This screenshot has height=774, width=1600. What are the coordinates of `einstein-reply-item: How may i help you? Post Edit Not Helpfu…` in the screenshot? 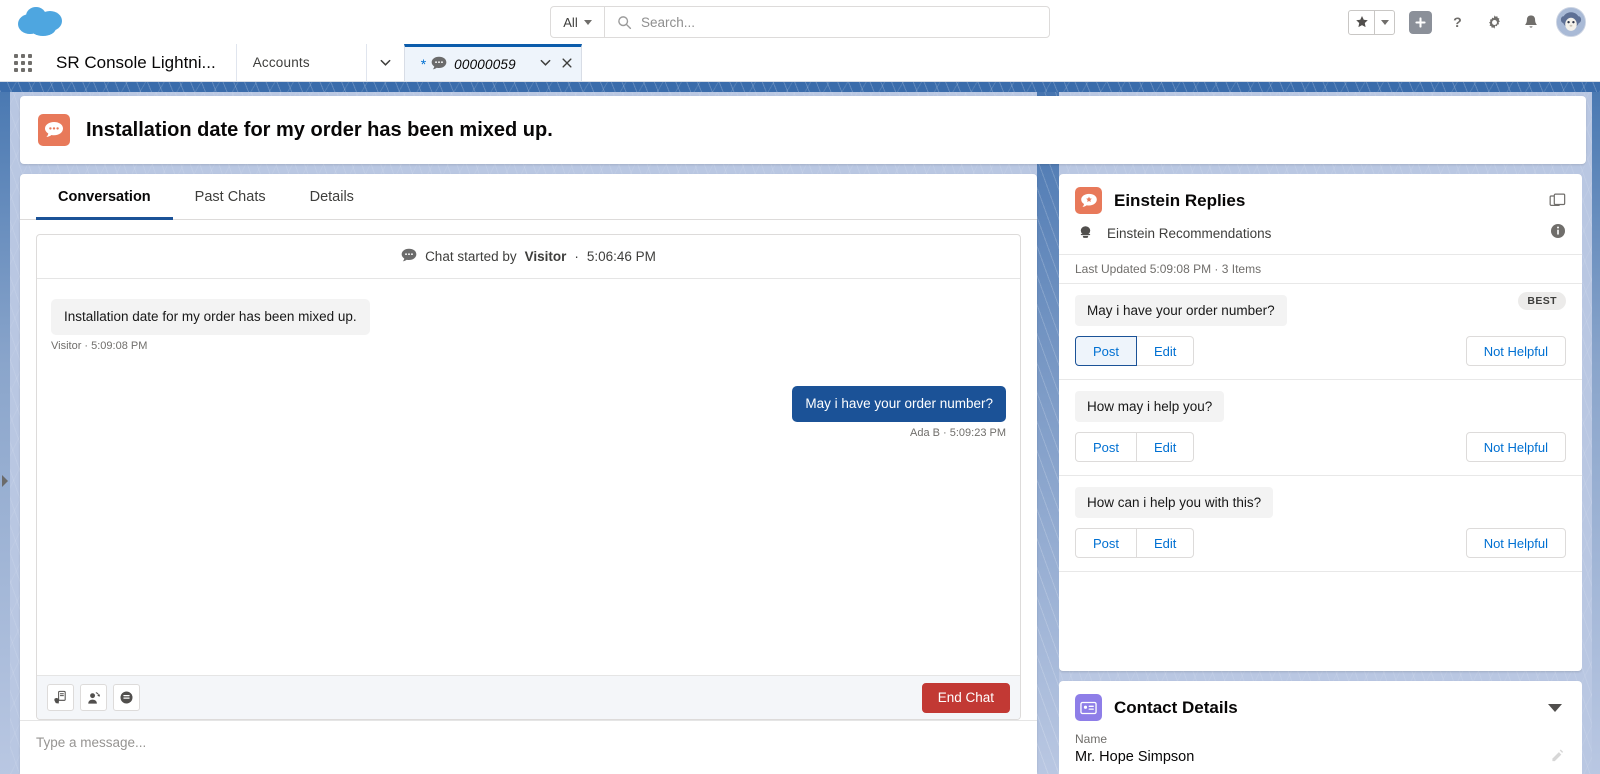 It's located at (1320, 428).